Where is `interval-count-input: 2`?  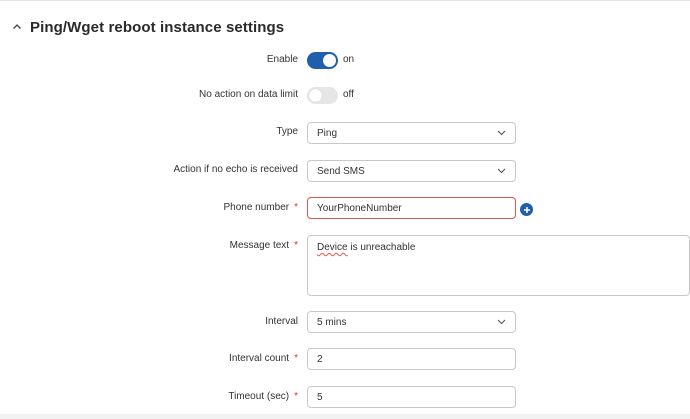
interval-count-input: 2 is located at coordinates (411, 359).